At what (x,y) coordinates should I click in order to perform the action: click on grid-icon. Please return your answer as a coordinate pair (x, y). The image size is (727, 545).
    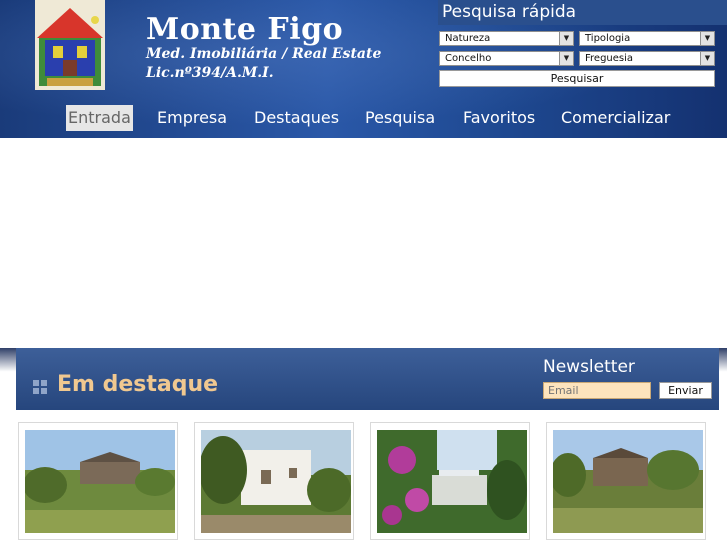
    Looking at the image, I should click on (40, 387).